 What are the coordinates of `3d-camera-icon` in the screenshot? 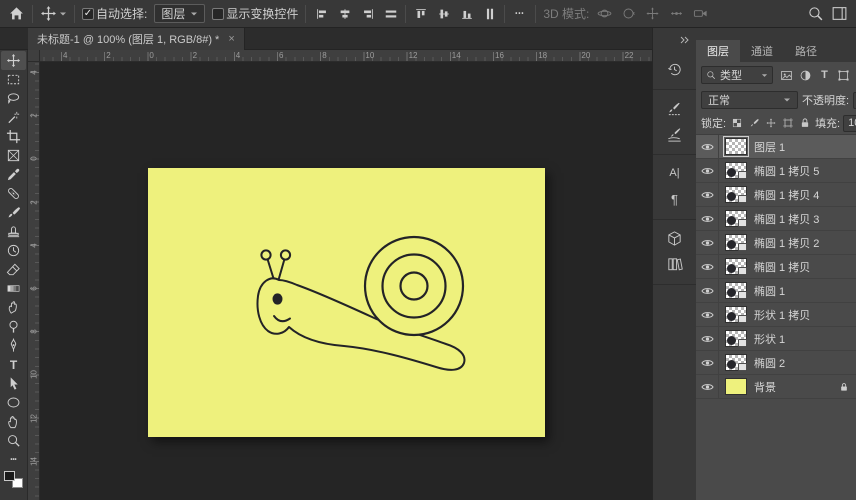 It's located at (700, 13).